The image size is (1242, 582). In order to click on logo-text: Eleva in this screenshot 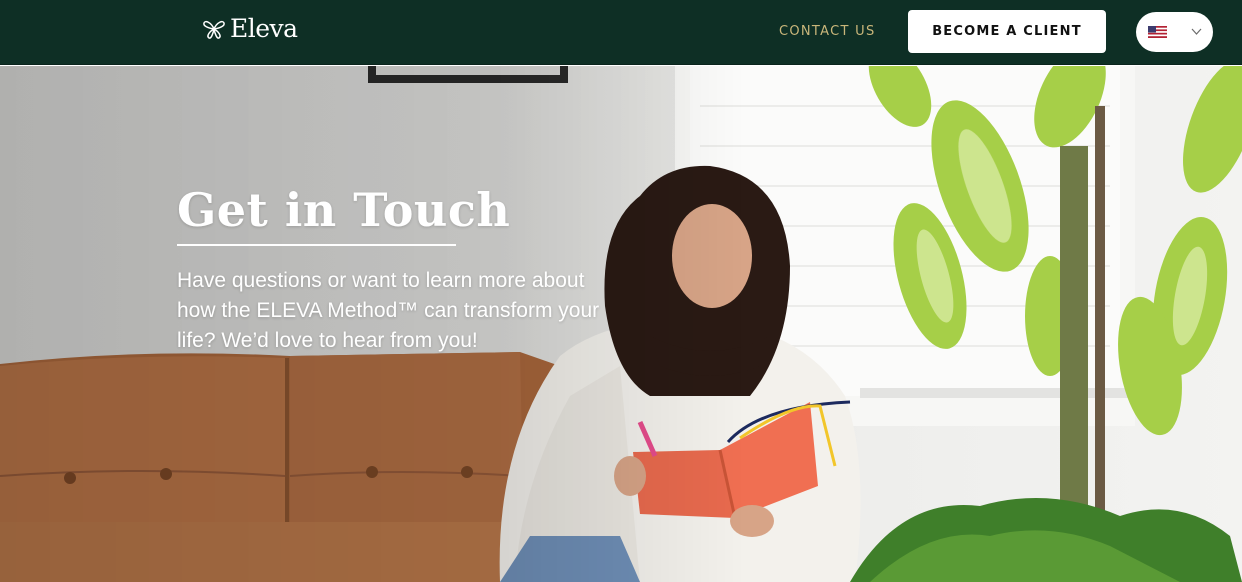, I will do `click(264, 28)`.